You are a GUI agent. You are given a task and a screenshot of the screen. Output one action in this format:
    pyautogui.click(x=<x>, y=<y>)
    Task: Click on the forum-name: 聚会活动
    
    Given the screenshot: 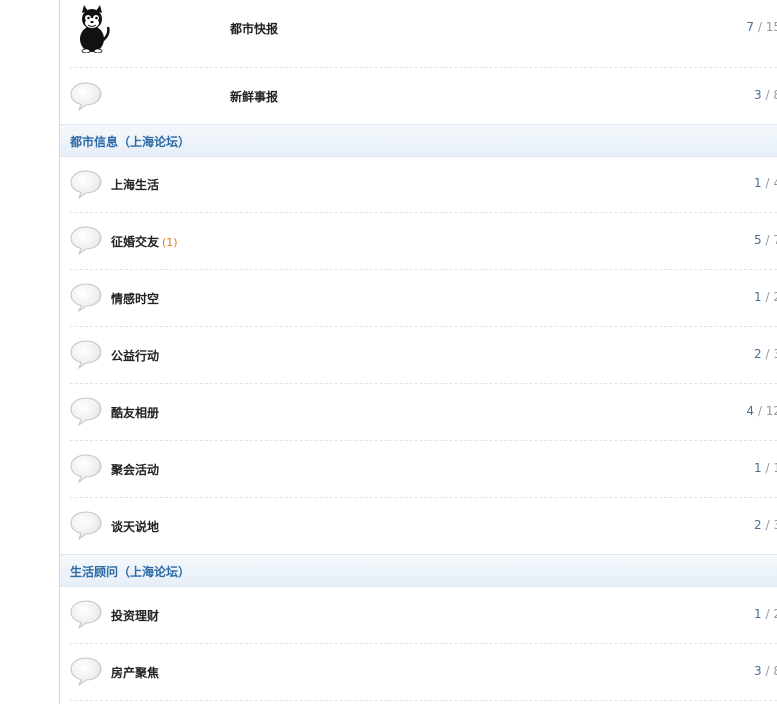 What is the action you would take?
    pyautogui.click(x=136, y=469)
    